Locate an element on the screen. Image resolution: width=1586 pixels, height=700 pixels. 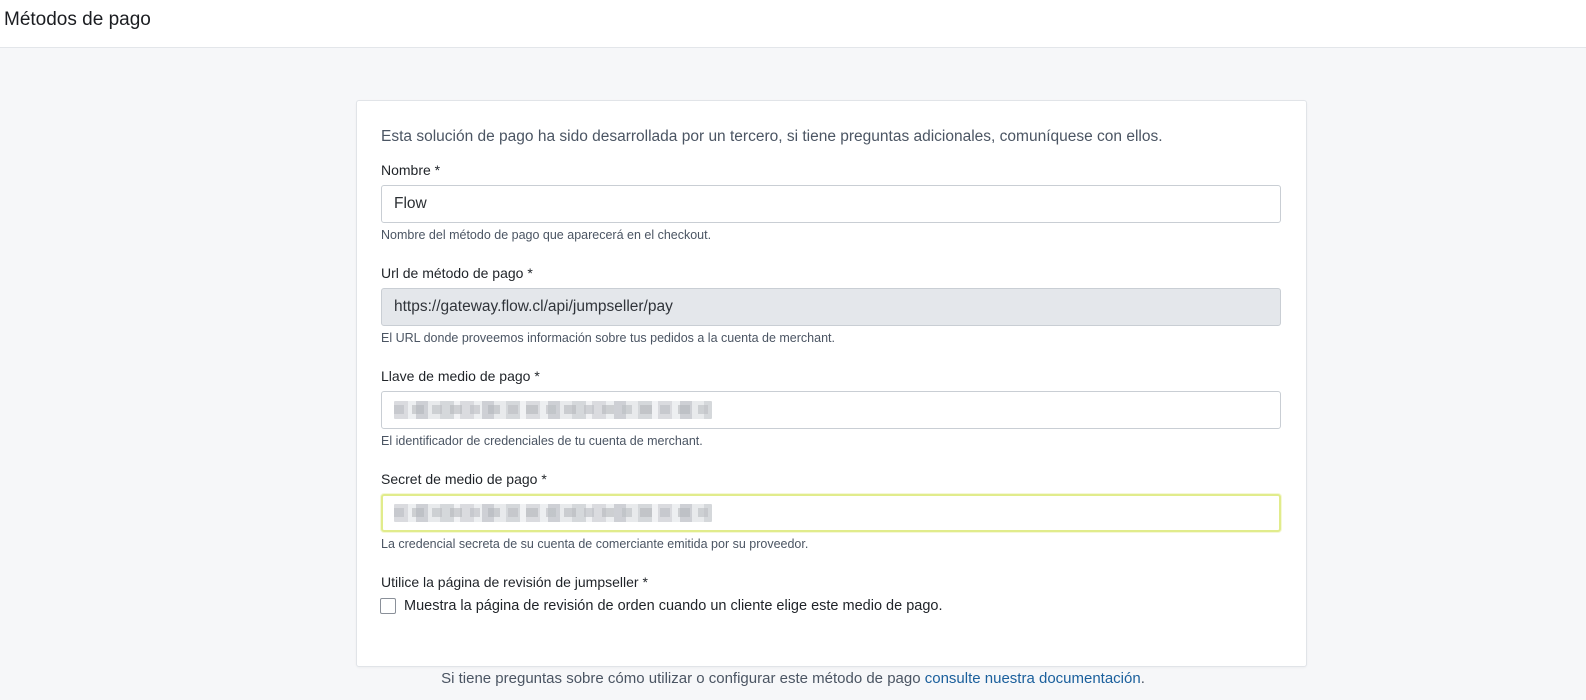
url-input is located at coordinates (831, 307).